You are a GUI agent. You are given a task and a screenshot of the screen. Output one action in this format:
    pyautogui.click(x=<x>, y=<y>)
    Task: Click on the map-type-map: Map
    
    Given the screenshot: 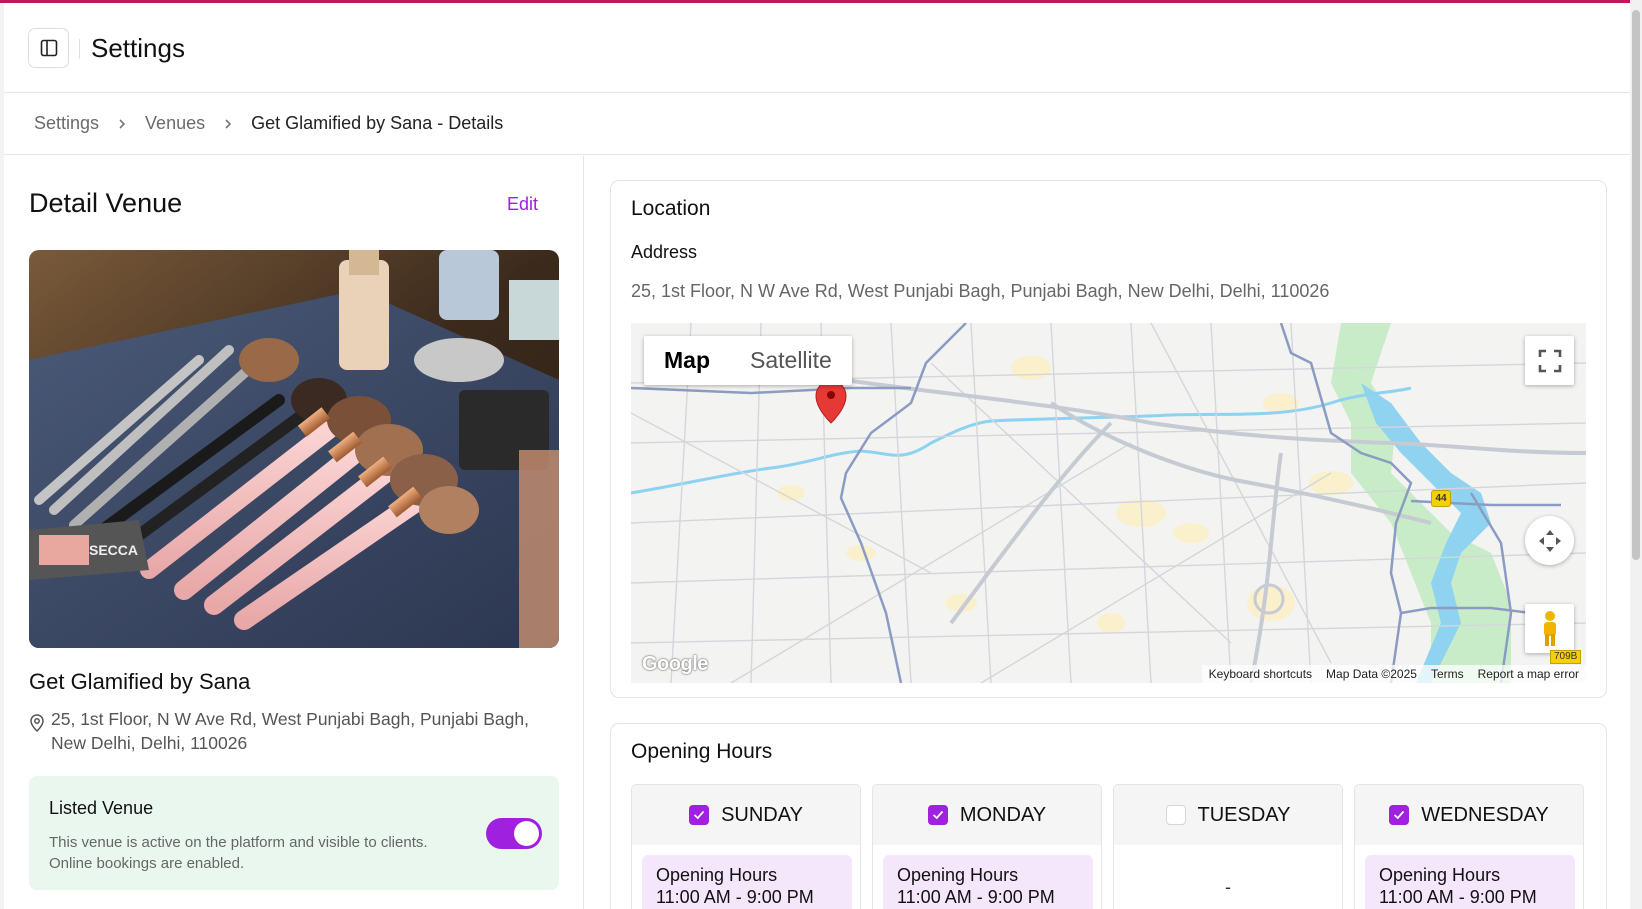 What is the action you would take?
    pyautogui.click(x=687, y=360)
    